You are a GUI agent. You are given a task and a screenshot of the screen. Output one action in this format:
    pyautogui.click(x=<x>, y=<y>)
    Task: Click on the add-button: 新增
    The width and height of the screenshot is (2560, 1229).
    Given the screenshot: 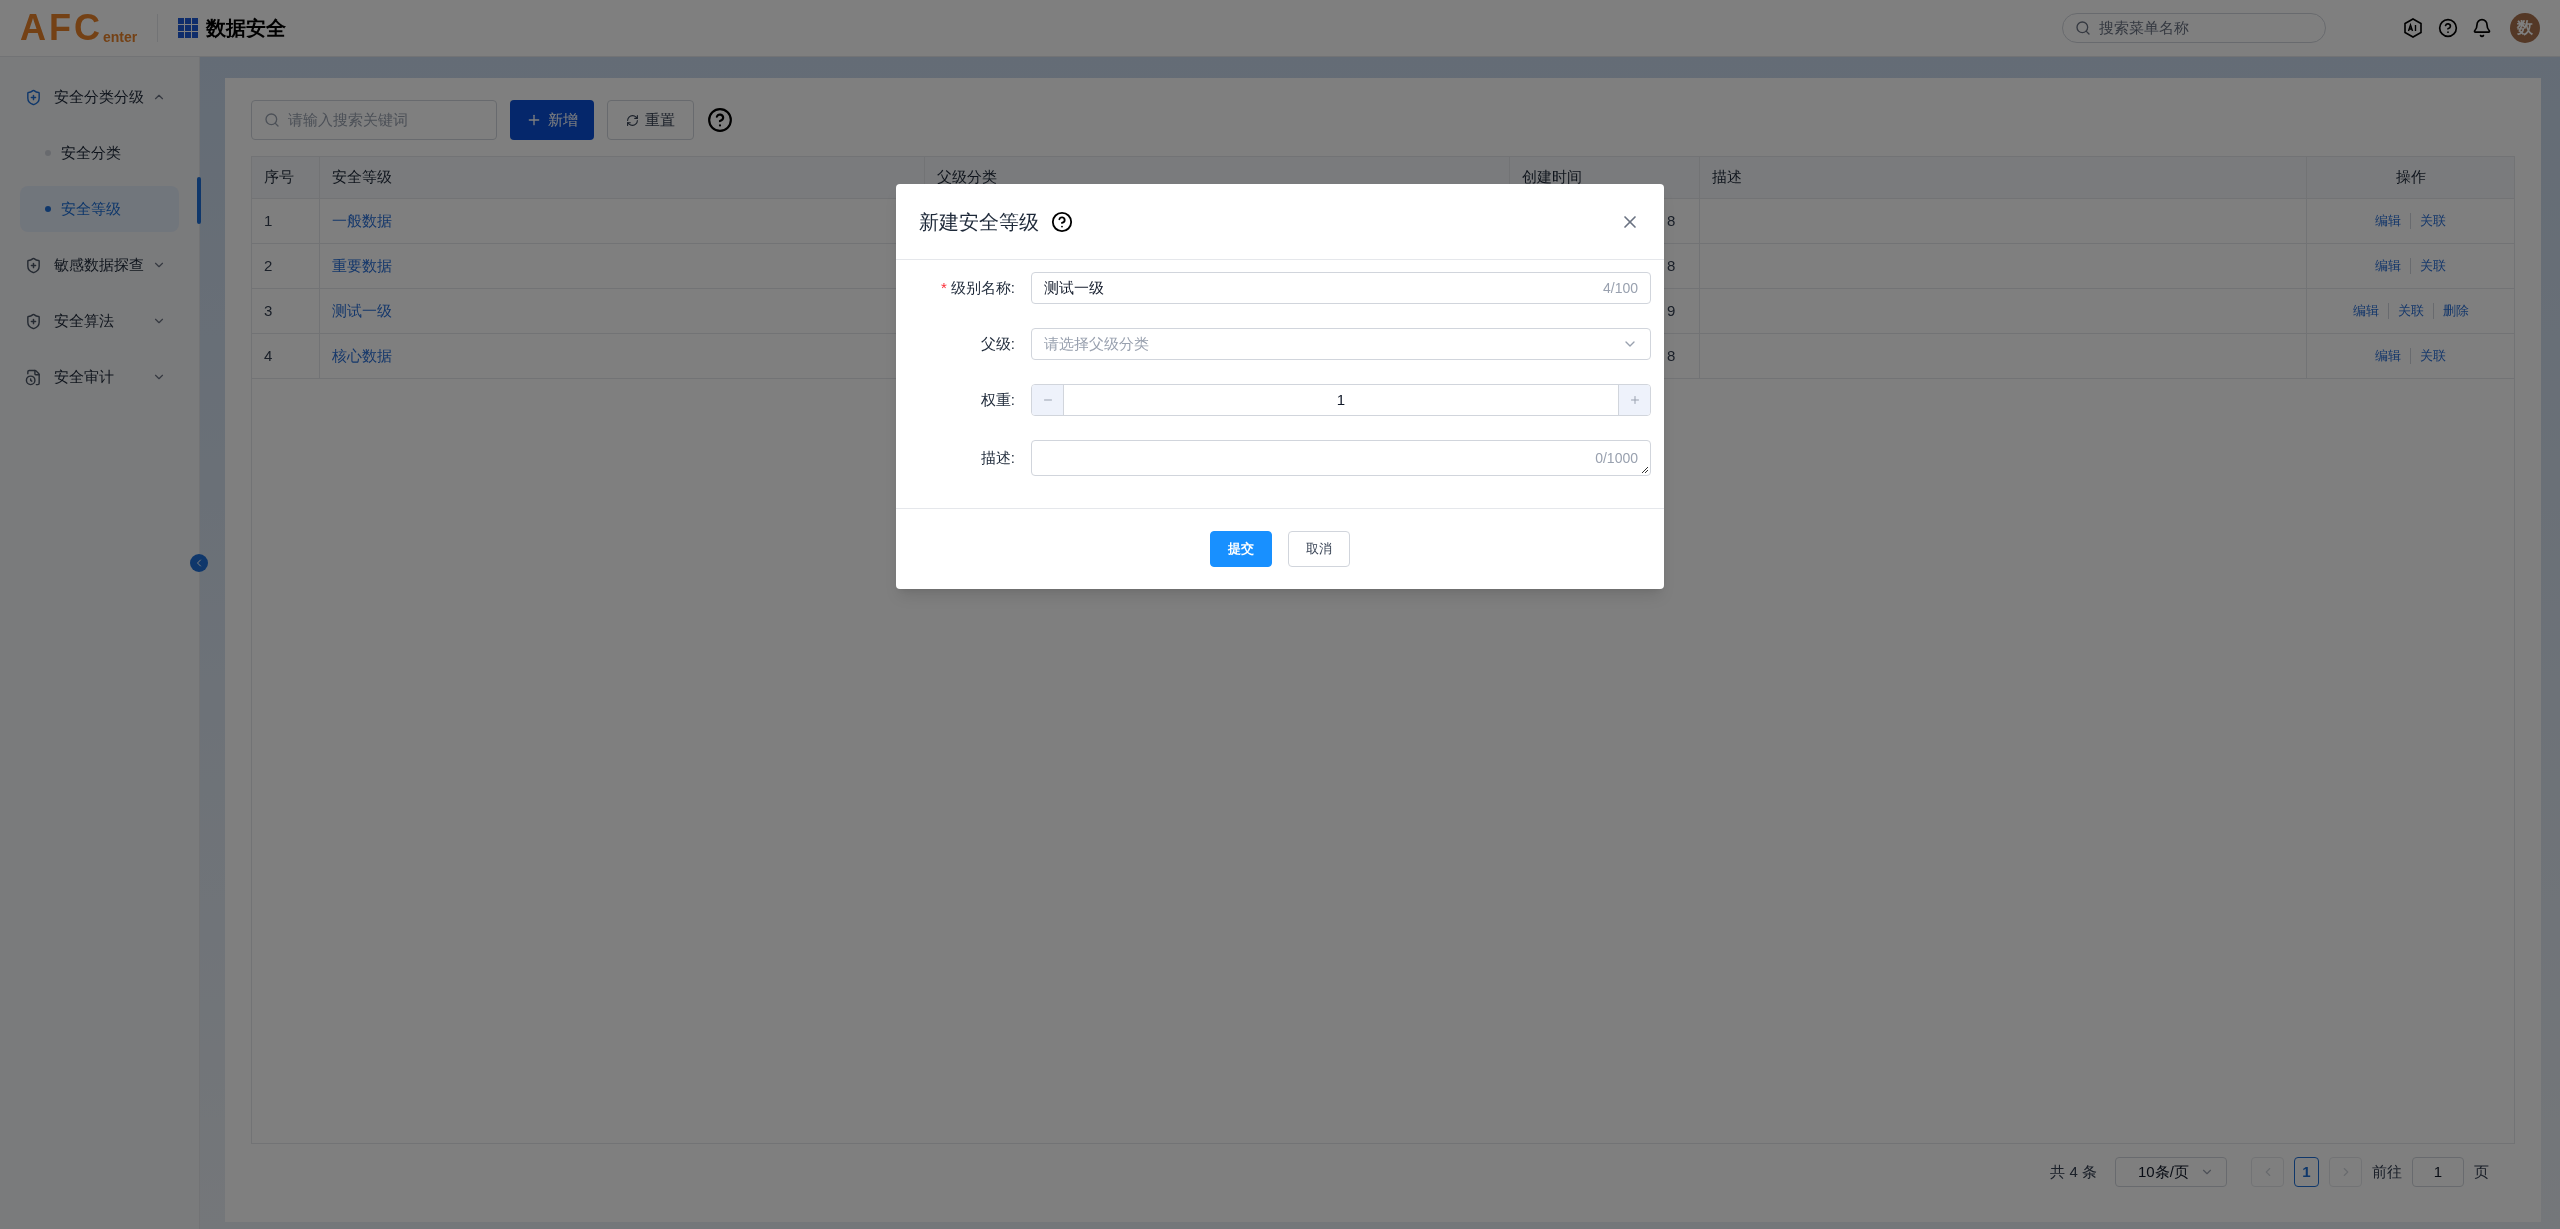 What is the action you would take?
    pyautogui.click(x=552, y=120)
    